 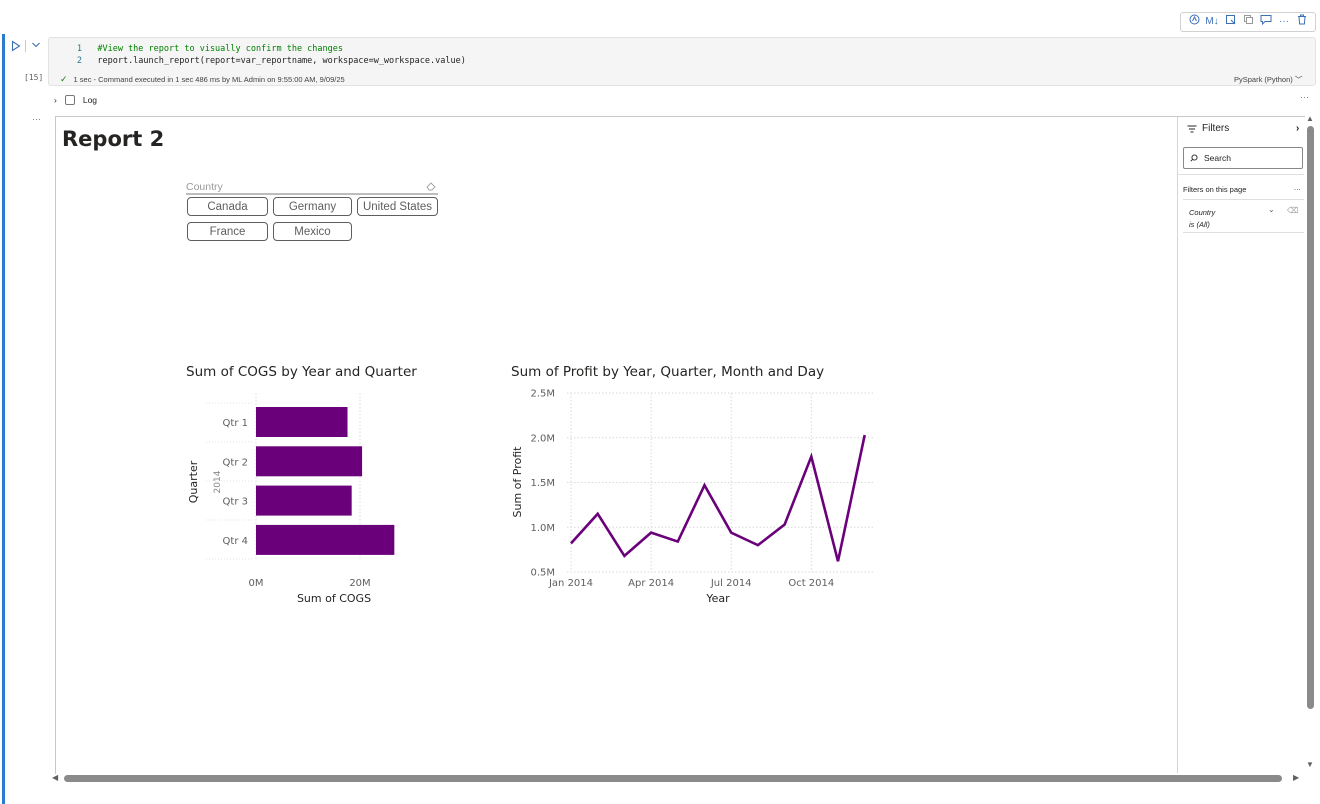 I want to click on y-tick-label: 1.0M, so click(x=542, y=528).